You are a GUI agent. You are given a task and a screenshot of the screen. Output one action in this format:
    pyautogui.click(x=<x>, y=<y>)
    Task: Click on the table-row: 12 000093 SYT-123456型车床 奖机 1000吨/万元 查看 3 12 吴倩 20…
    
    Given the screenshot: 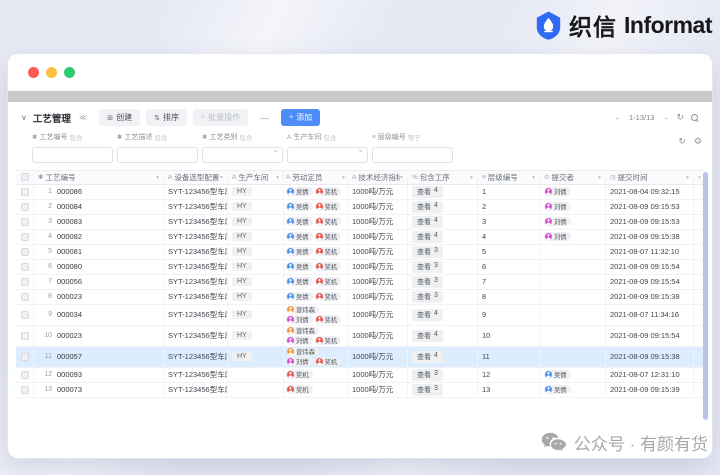 What is the action you would take?
    pyautogui.click(x=360, y=375)
    